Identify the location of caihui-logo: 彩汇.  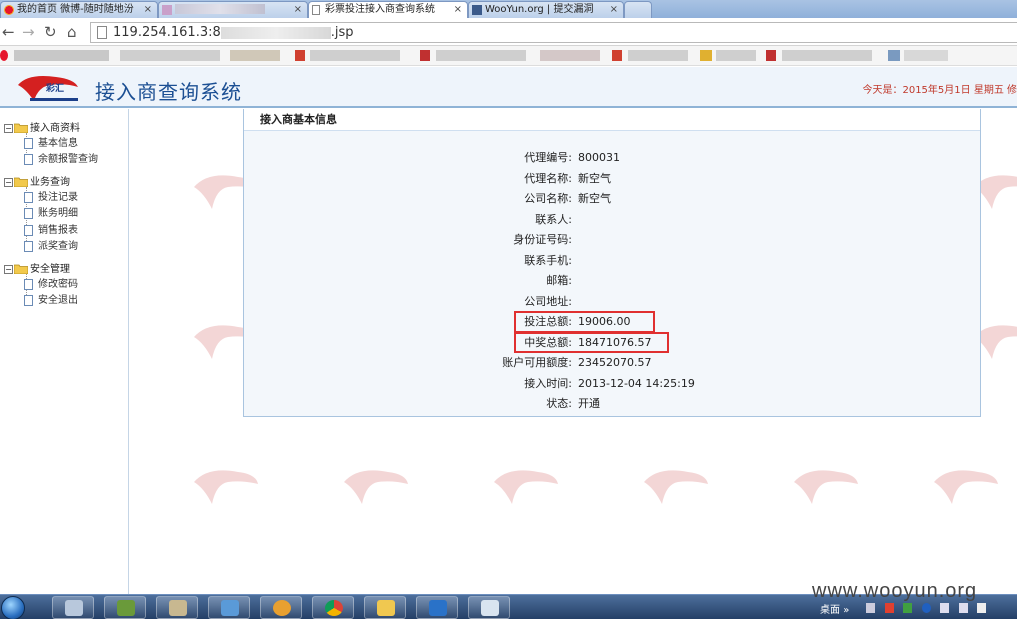
(48, 88).